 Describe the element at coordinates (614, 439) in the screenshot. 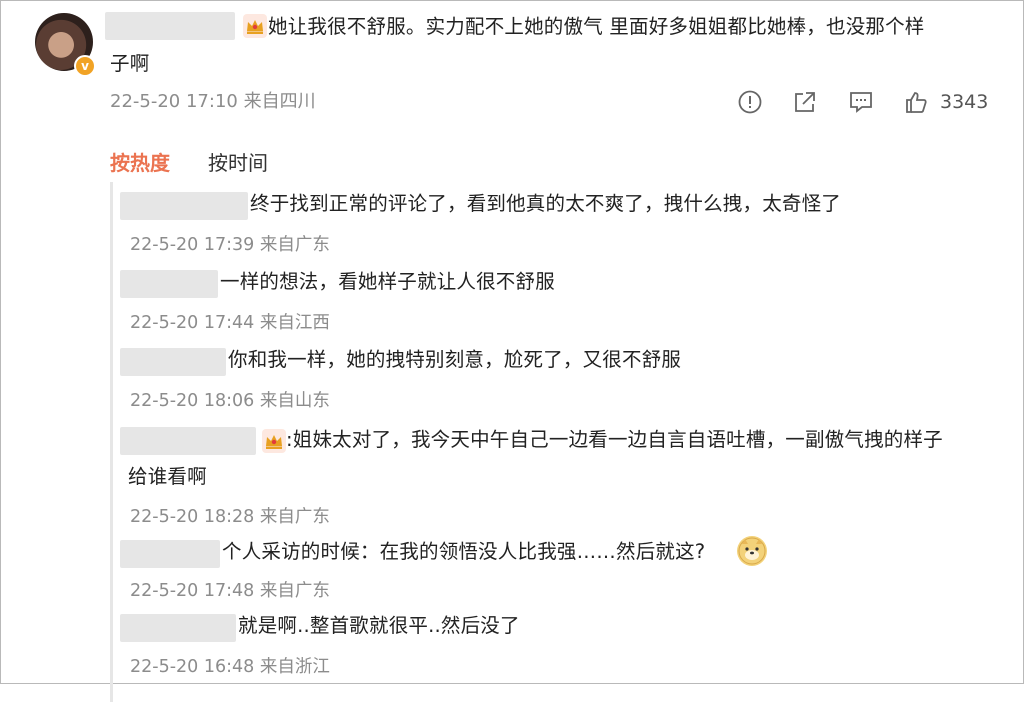

I see `reply-text-line-1: :姐妹太对了，我今天中午自己一边看一边自言自语吐槽，一副傲气拽的样子` at that location.